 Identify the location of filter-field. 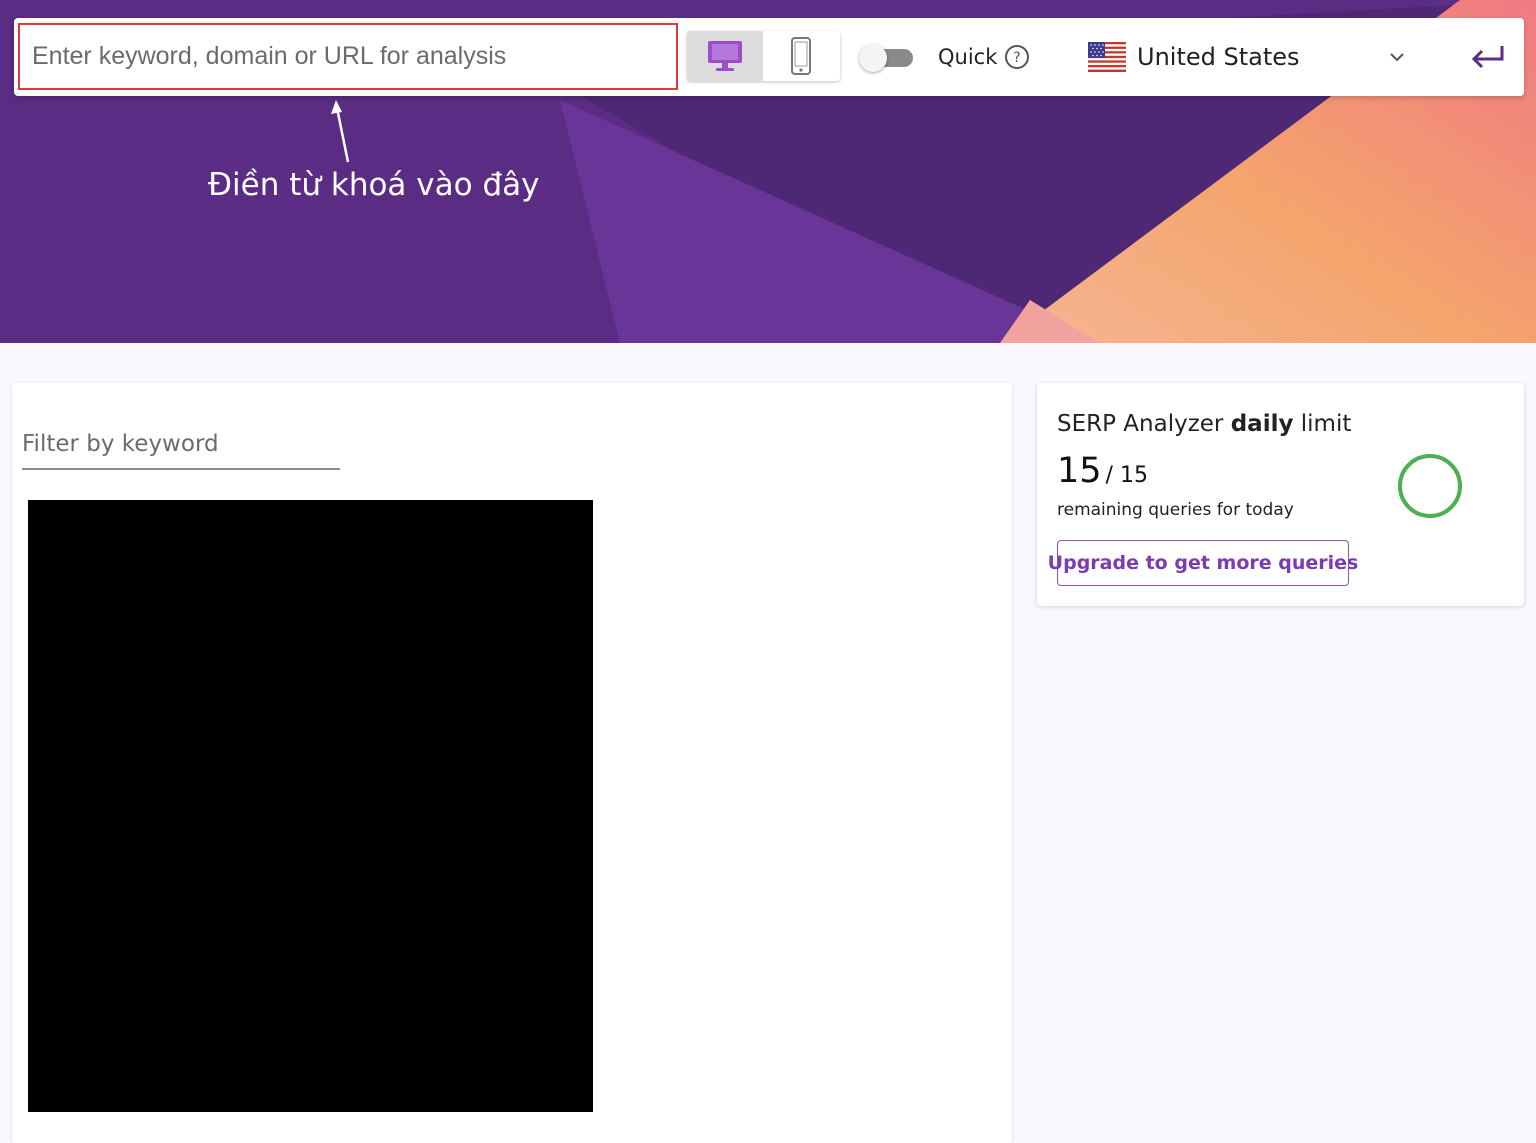
(181, 446).